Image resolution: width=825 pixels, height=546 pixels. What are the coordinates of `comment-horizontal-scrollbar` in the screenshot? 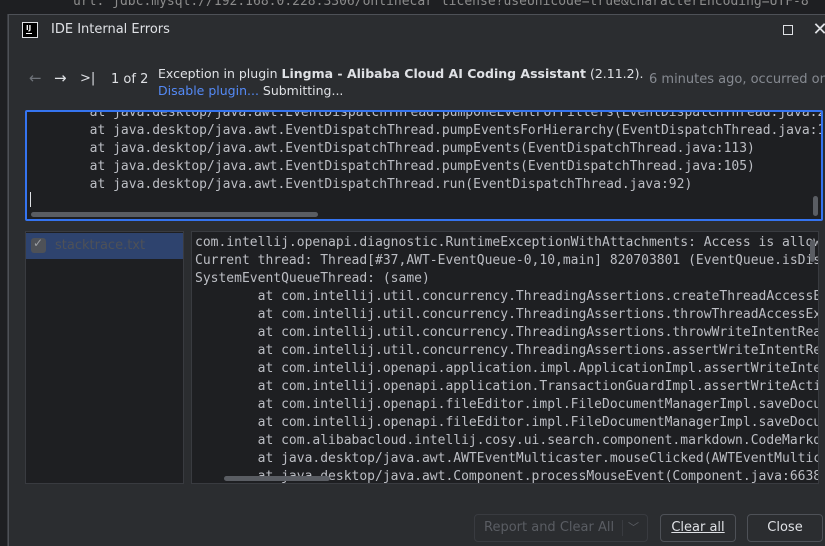 It's located at (174, 214).